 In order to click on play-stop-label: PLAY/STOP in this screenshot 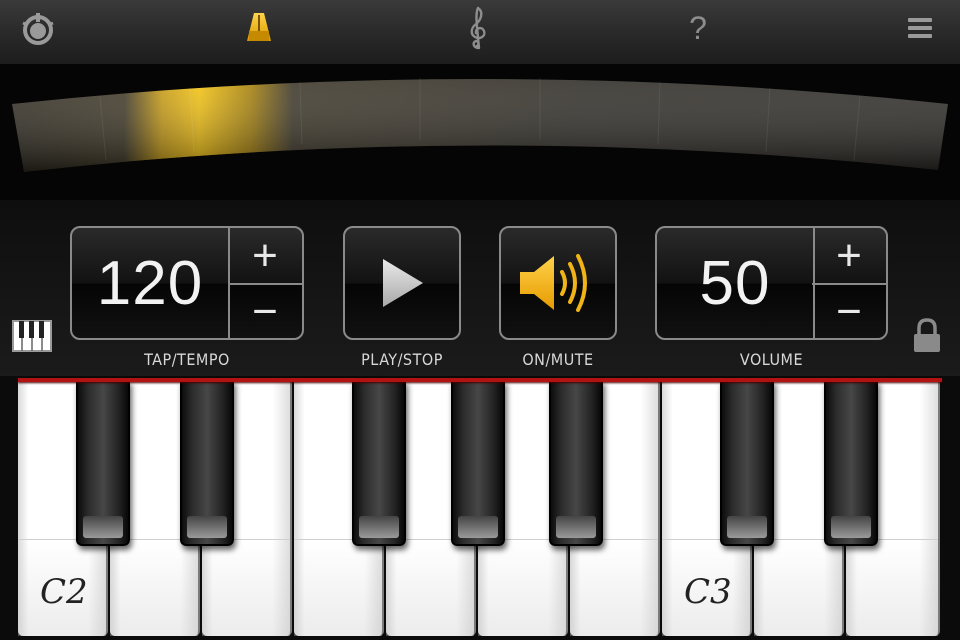, I will do `click(402, 359)`.